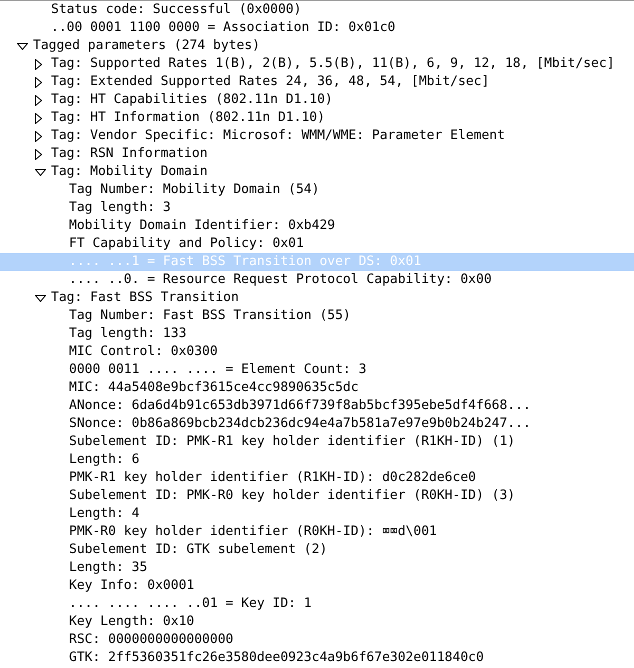  What do you see at coordinates (217, 370) in the screenshot?
I see `tree-item: 0000 0011 .... .... = Element Count: 3` at bounding box center [217, 370].